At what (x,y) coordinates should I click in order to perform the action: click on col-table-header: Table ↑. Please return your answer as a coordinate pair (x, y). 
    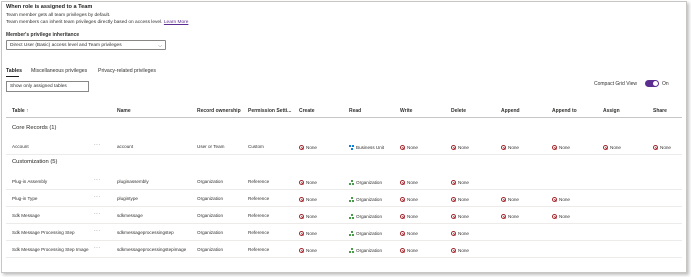
    Looking at the image, I should click on (20, 111).